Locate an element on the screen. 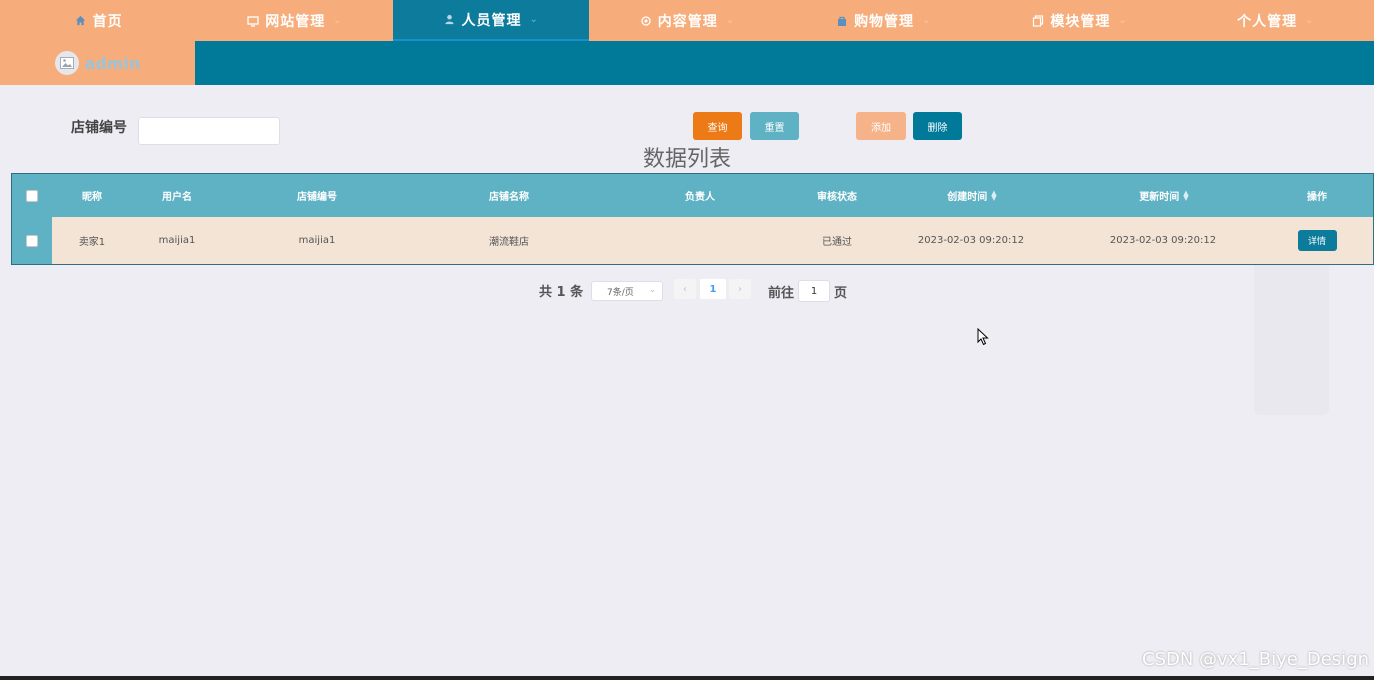 This screenshot has height=680, width=1374. nav-item-personnel-management: 人员管理 ⌄ is located at coordinates (490, 20).